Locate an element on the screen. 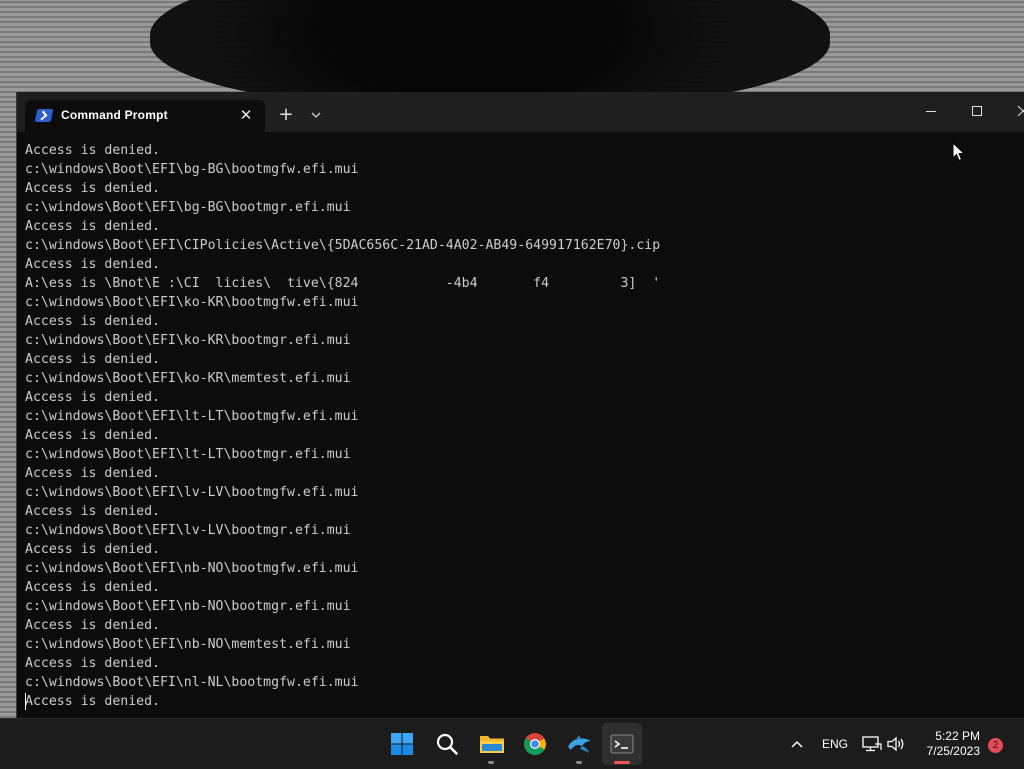 The height and width of the screenshot is (769, 1024). minimize-icon is located at coordinates (931, 111).